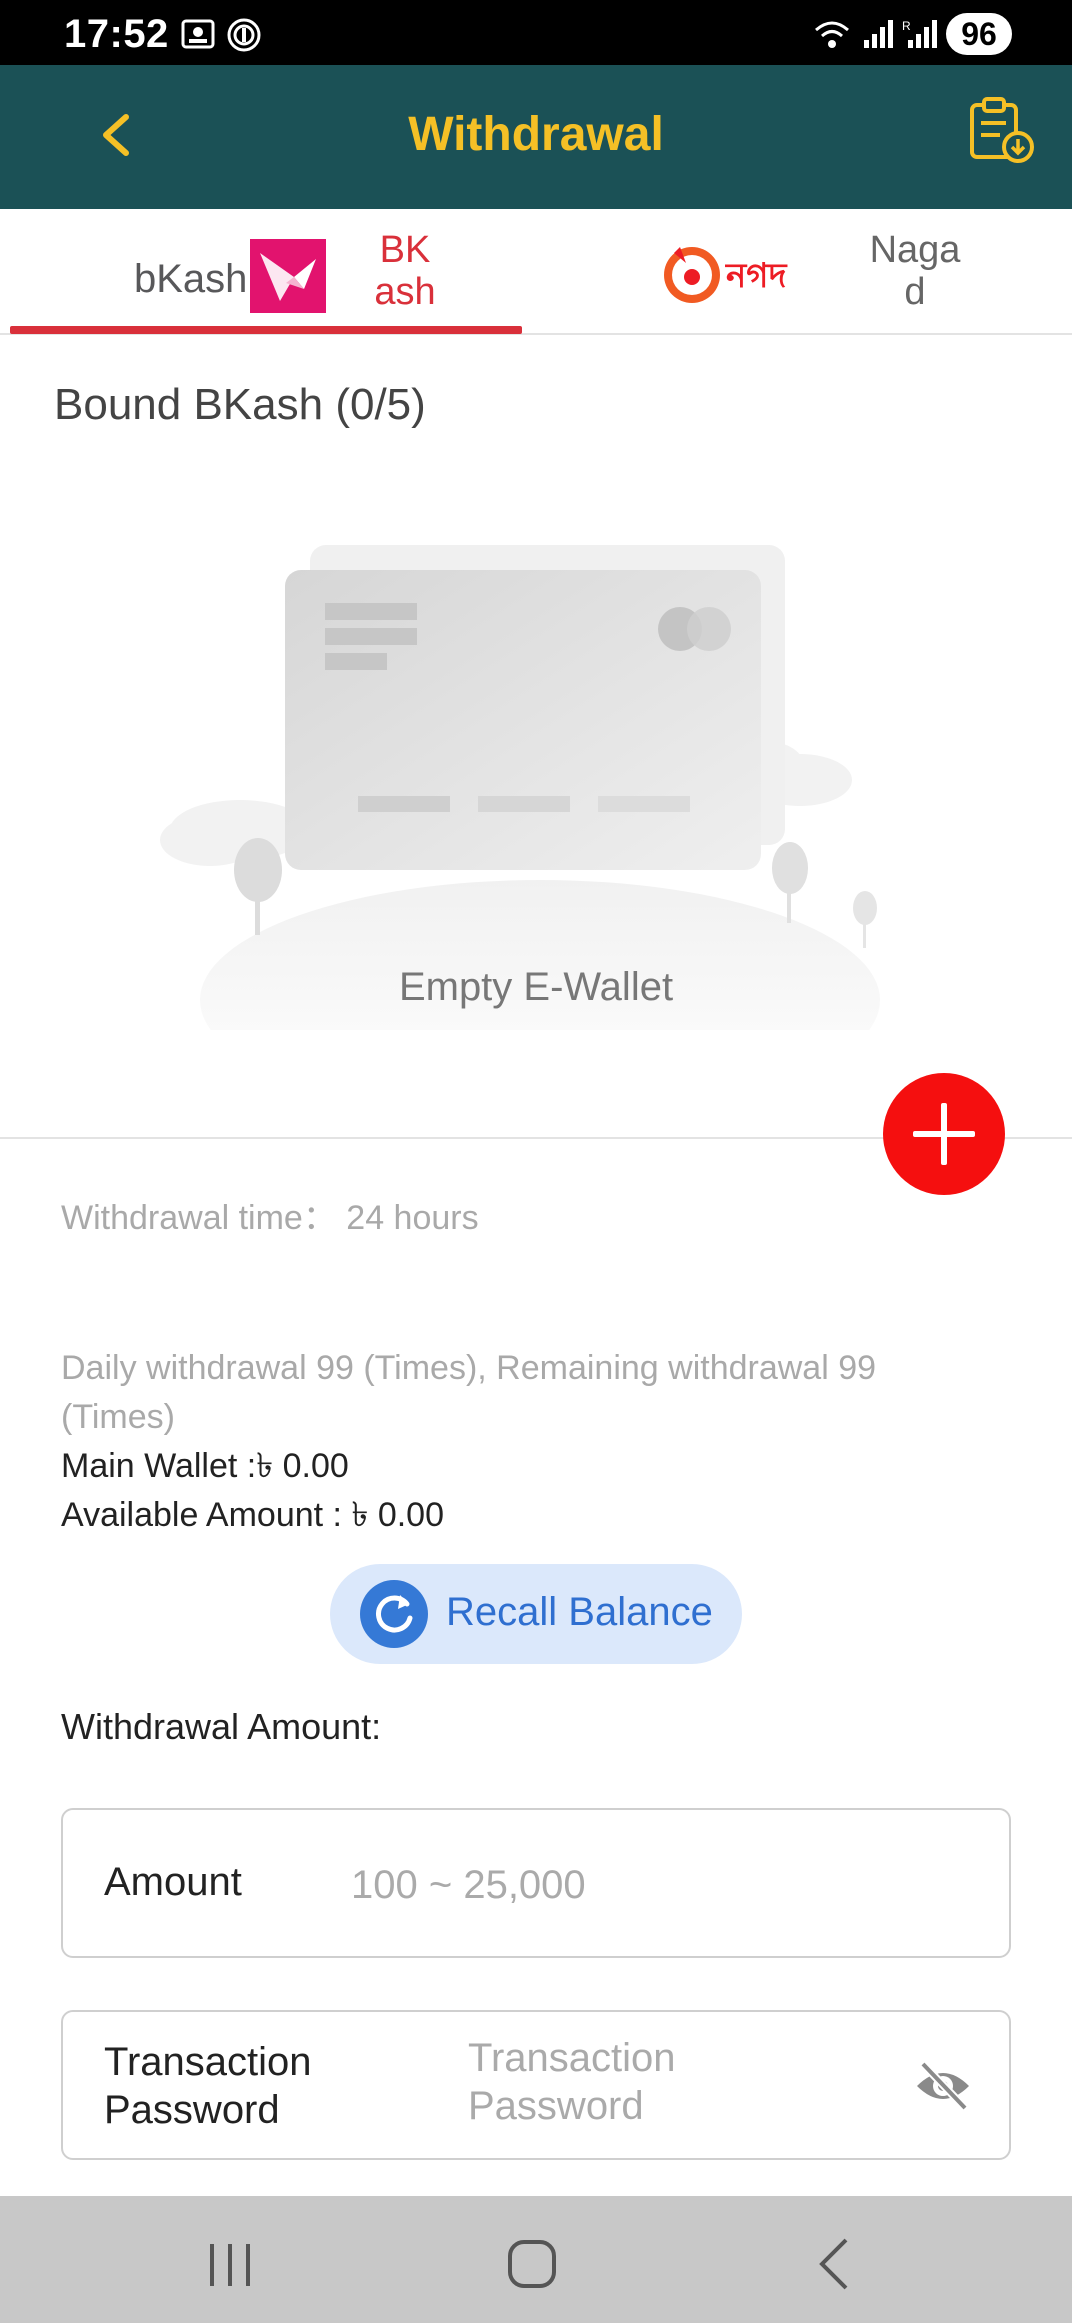 The width and height of the screenshot is (1072, 2323). I want to click on svg-text: নগদ, so click(756, 276).